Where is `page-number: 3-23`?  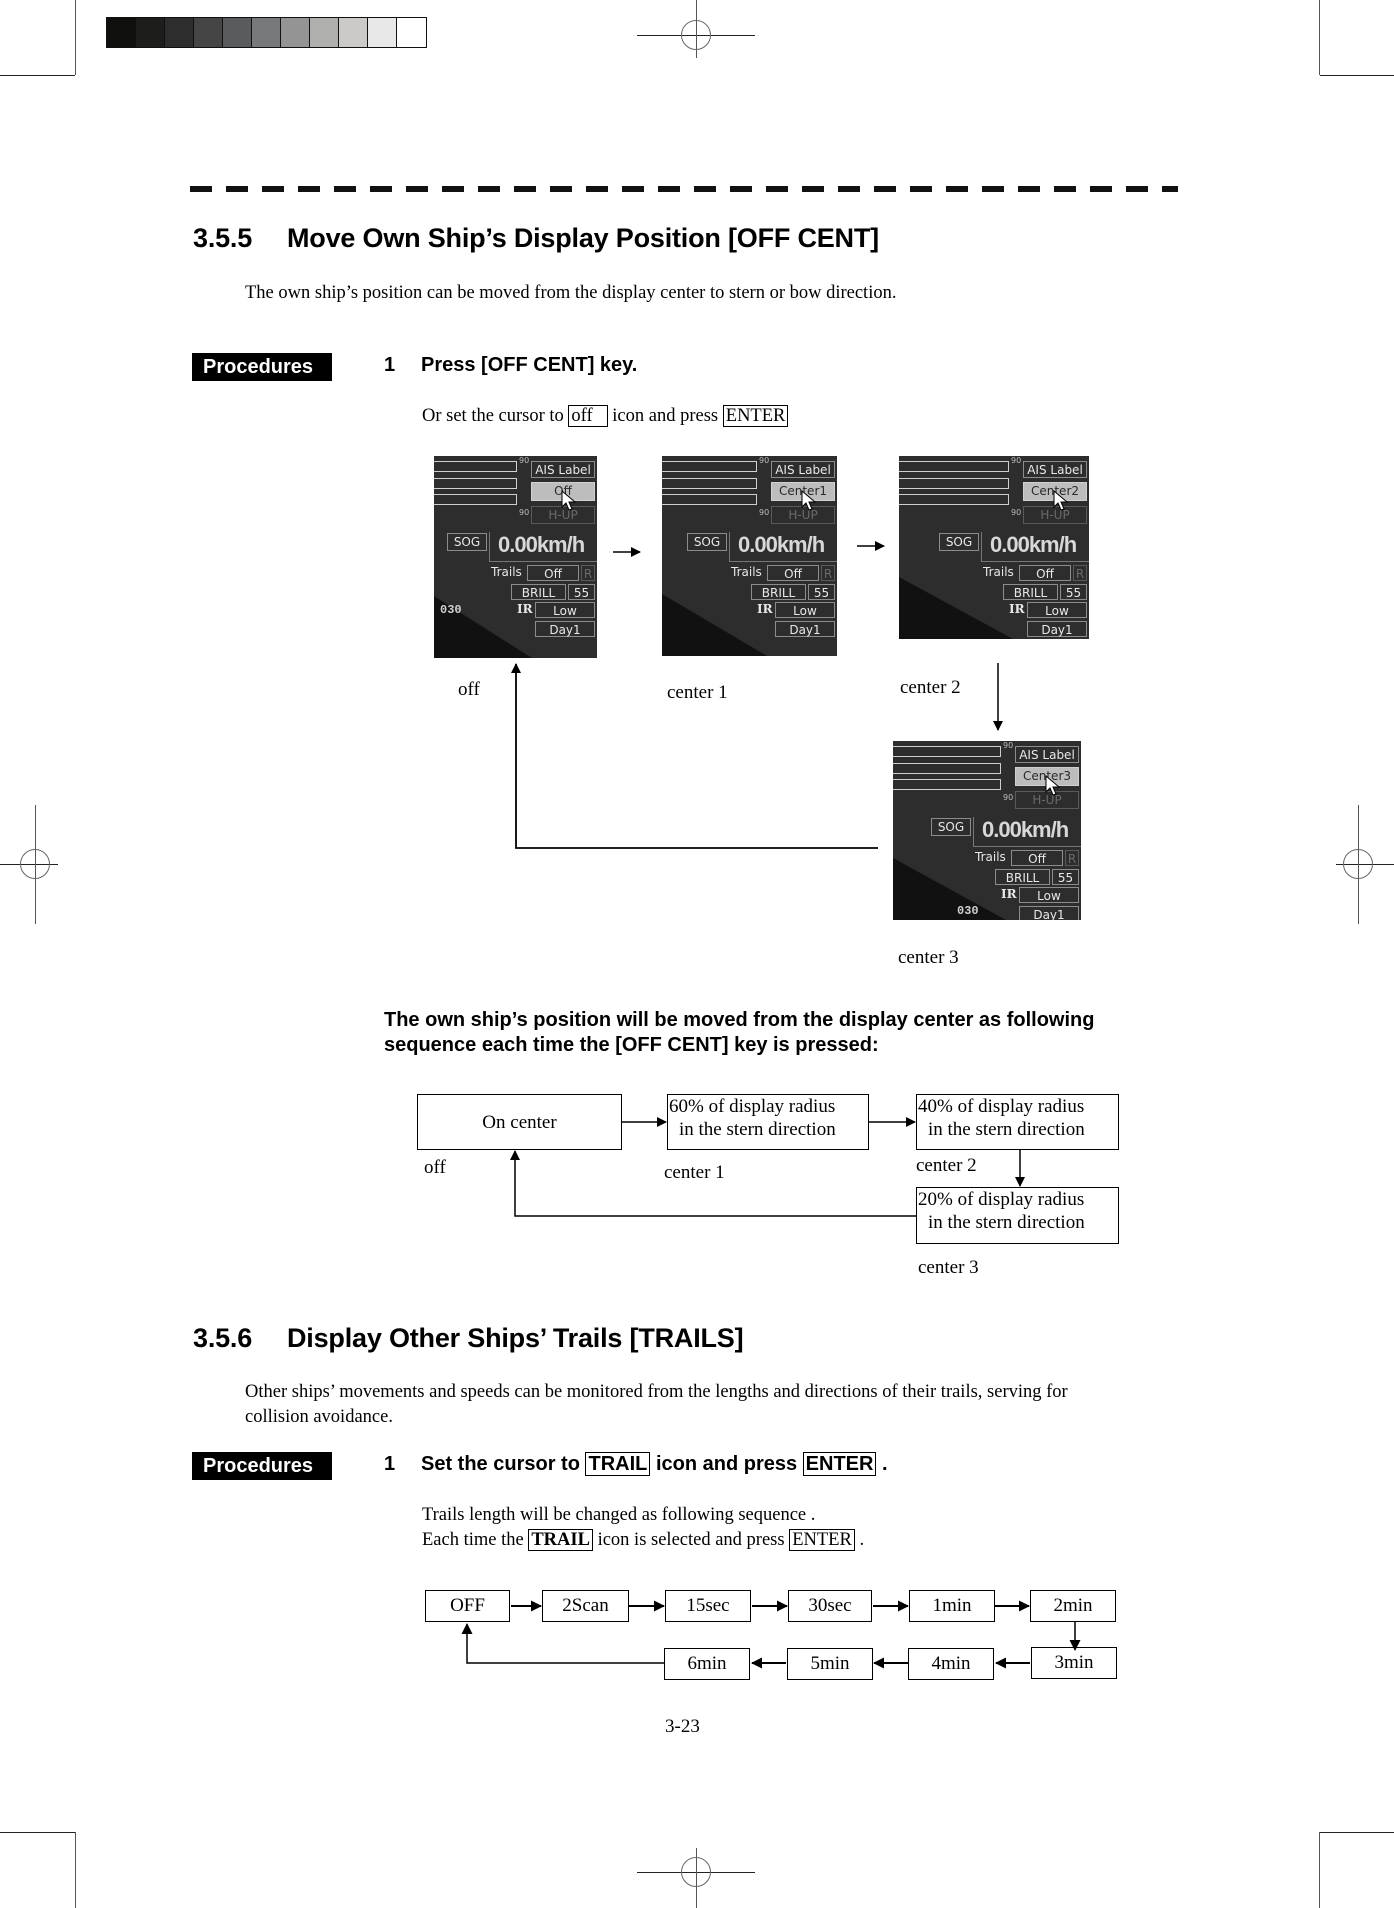 page-number: 3-23 is located at coordinates (682, 1726).